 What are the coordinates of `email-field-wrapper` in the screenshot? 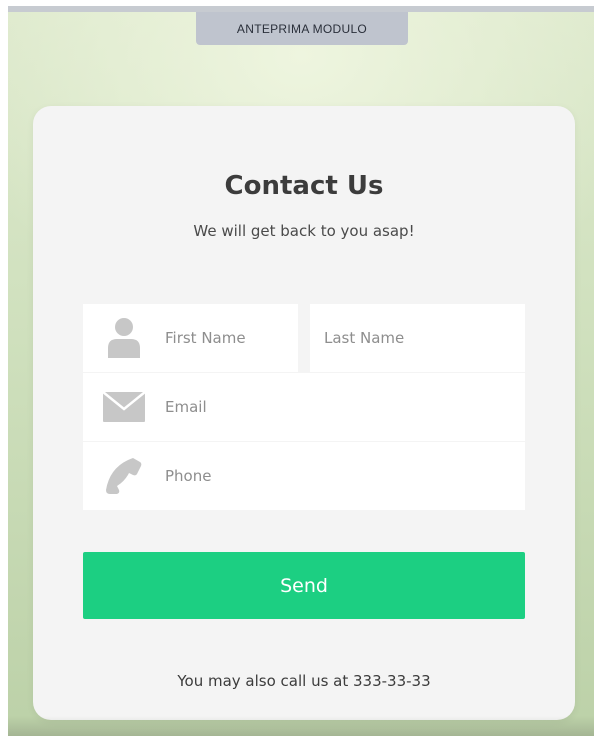 It's located at (304, 407).